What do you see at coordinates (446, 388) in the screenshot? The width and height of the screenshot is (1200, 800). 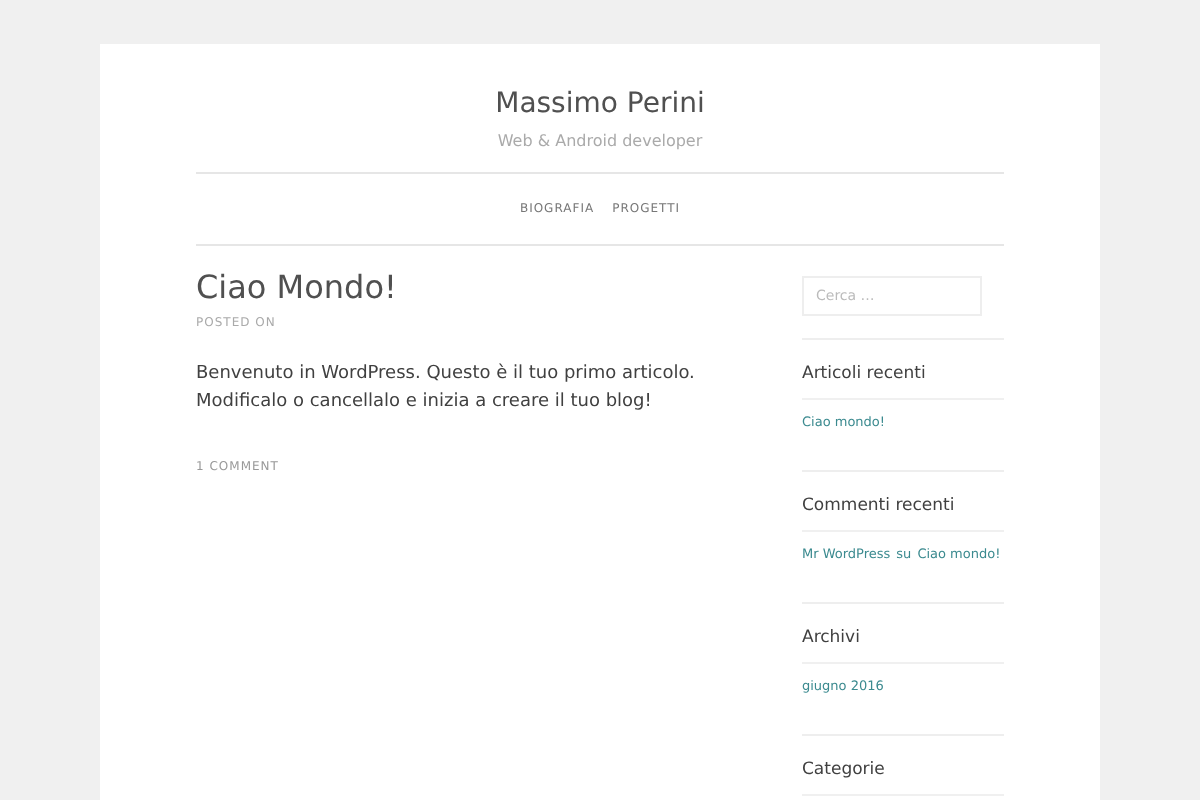 I see `post-body: Benvenuto in WordPress. Questo è il tuo primo articolo. Modificalo o cancellalo e inizia a creare il tuo blog!` at bounding box center [446, 388].